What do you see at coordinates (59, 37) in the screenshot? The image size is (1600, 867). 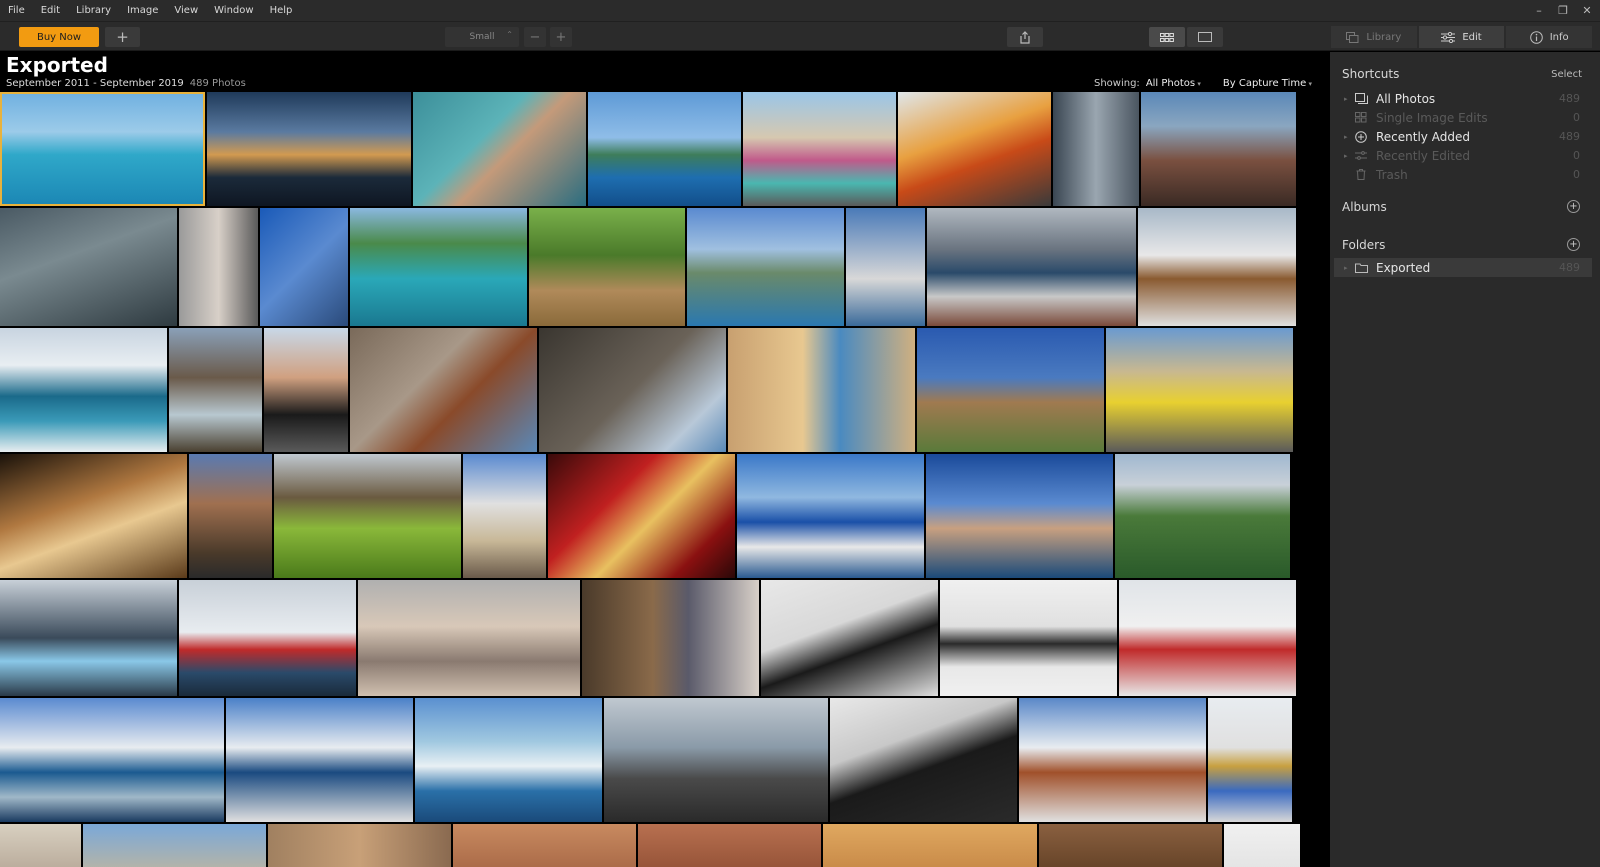 I see `buy-now-button: Buy Now` at bounding box center [59, 37].